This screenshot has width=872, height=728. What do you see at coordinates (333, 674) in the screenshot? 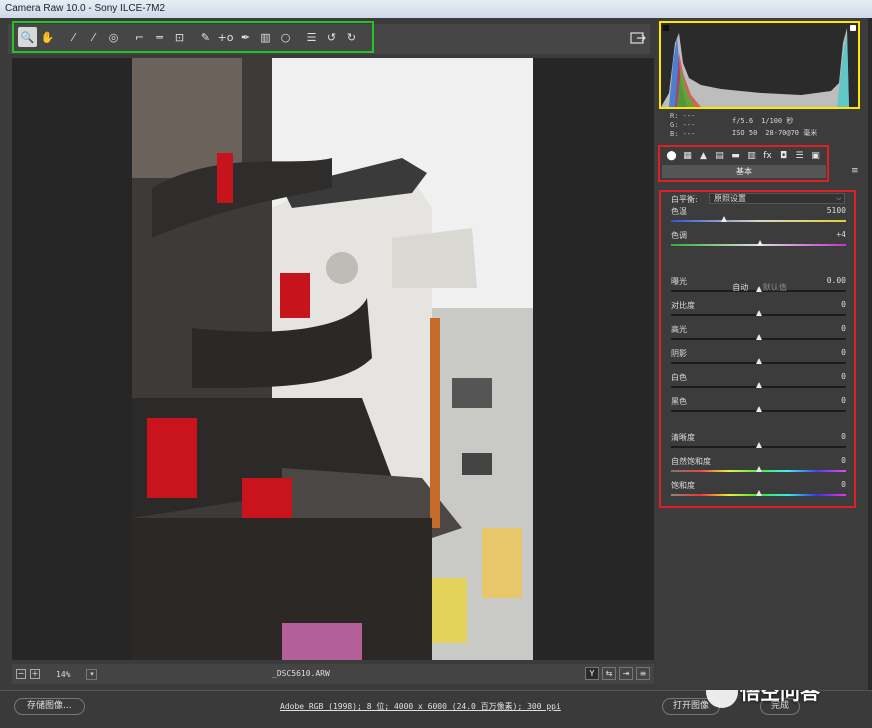
I see `preview-status-bar: − + 14% ▾ _DSC5610.ARW Y ⇆ ⇥ ≡` at bounding box center [333, 674].